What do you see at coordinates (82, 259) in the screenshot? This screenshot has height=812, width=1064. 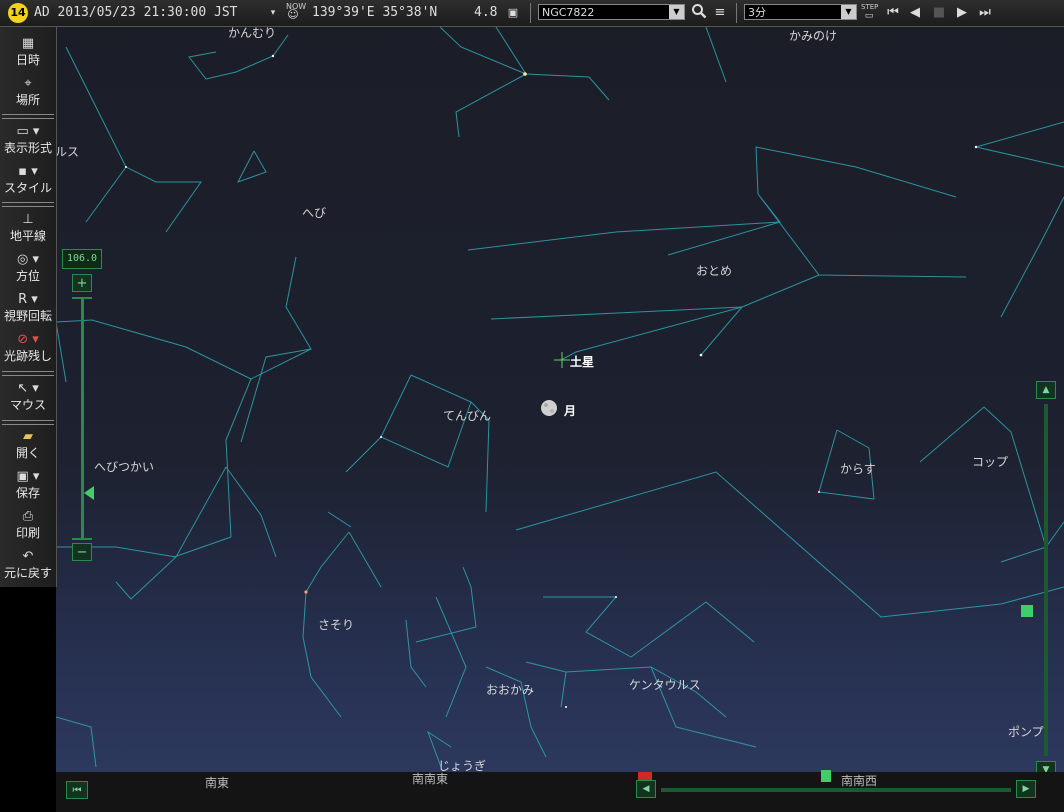 I see `zoom-value: 106.0` at bounding box center [82, 259].